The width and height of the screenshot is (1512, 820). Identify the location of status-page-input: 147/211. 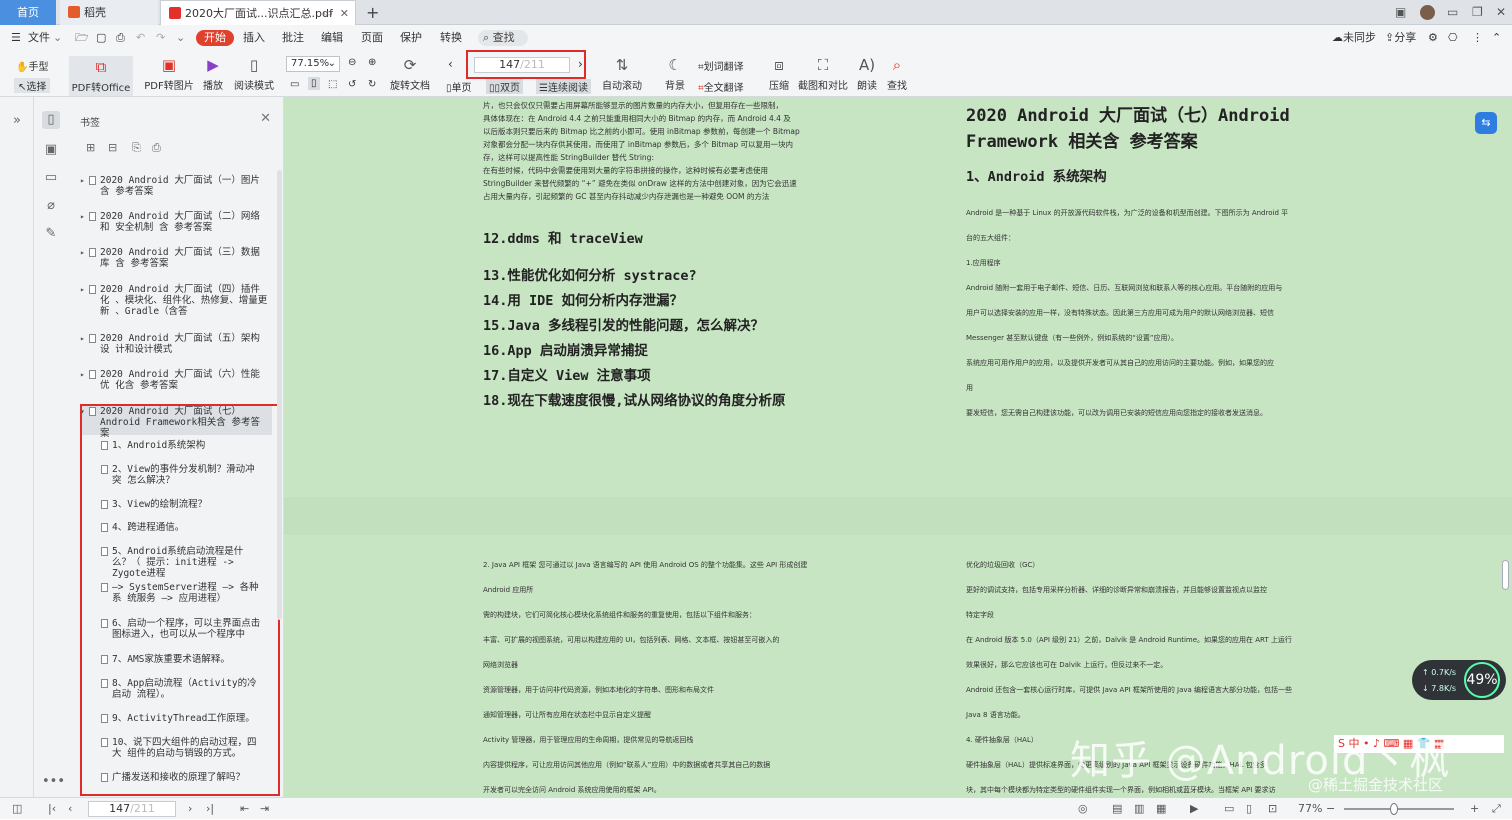
(132, 809).